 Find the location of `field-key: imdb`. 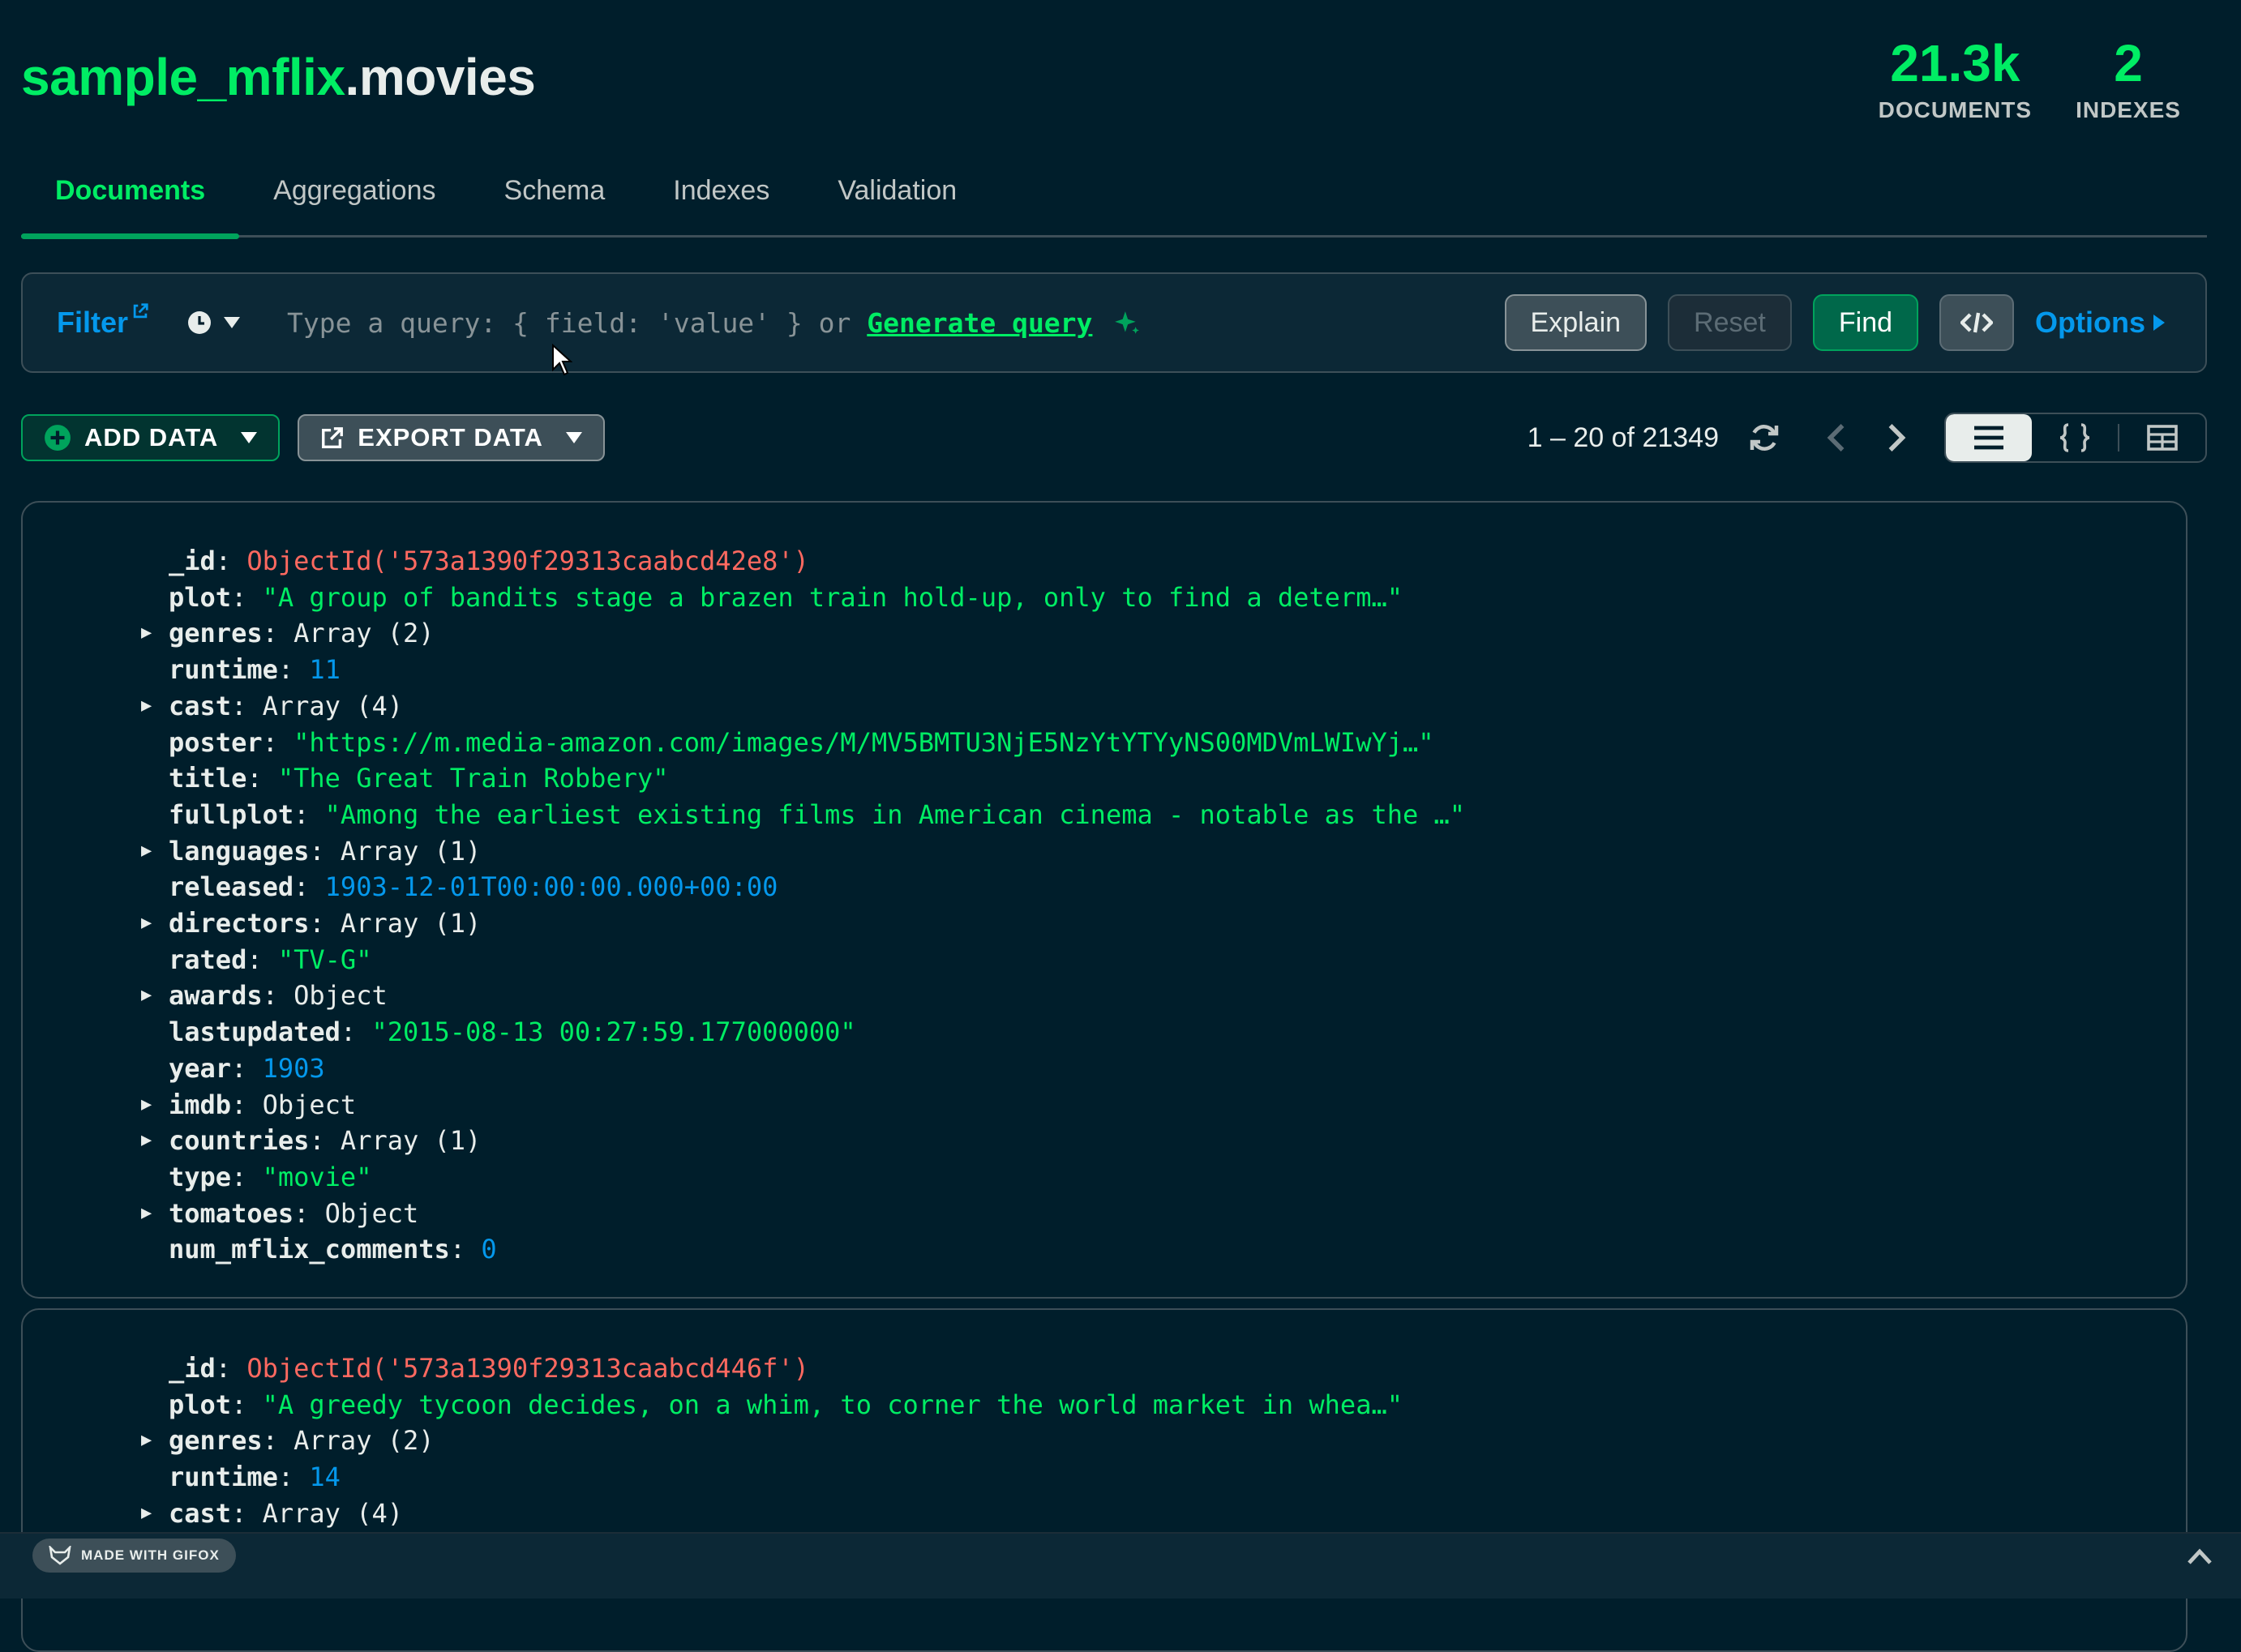

field-key: imdb is located at coordinates (200, 1104).